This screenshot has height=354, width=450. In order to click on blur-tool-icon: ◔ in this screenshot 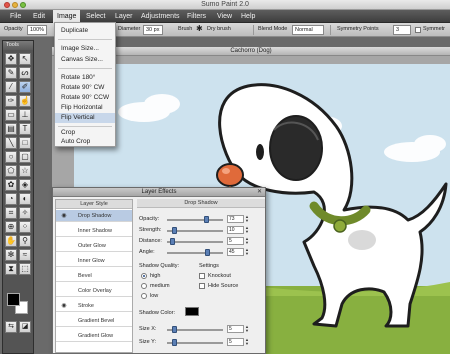, I will do `click(11, 199)`.